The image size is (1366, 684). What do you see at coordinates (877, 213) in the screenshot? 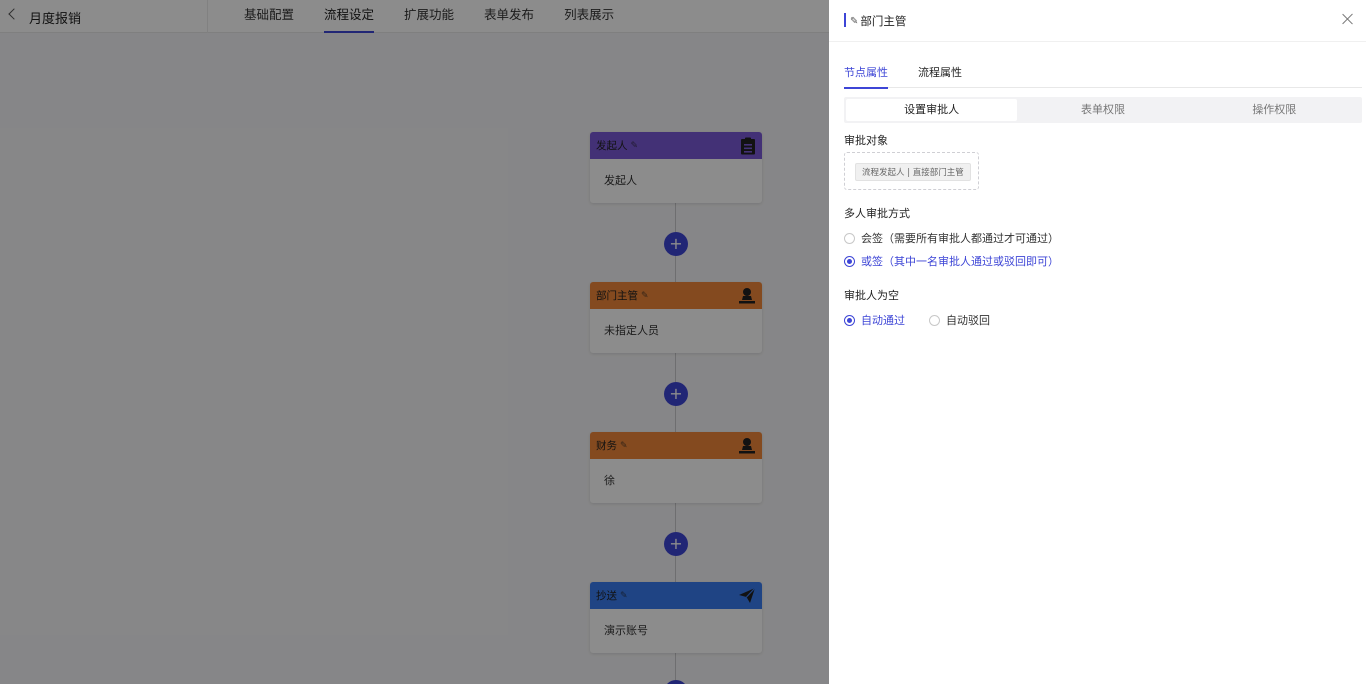
I see `multi-approval-label: 多人审批方式` at bounding box center [877, 213].